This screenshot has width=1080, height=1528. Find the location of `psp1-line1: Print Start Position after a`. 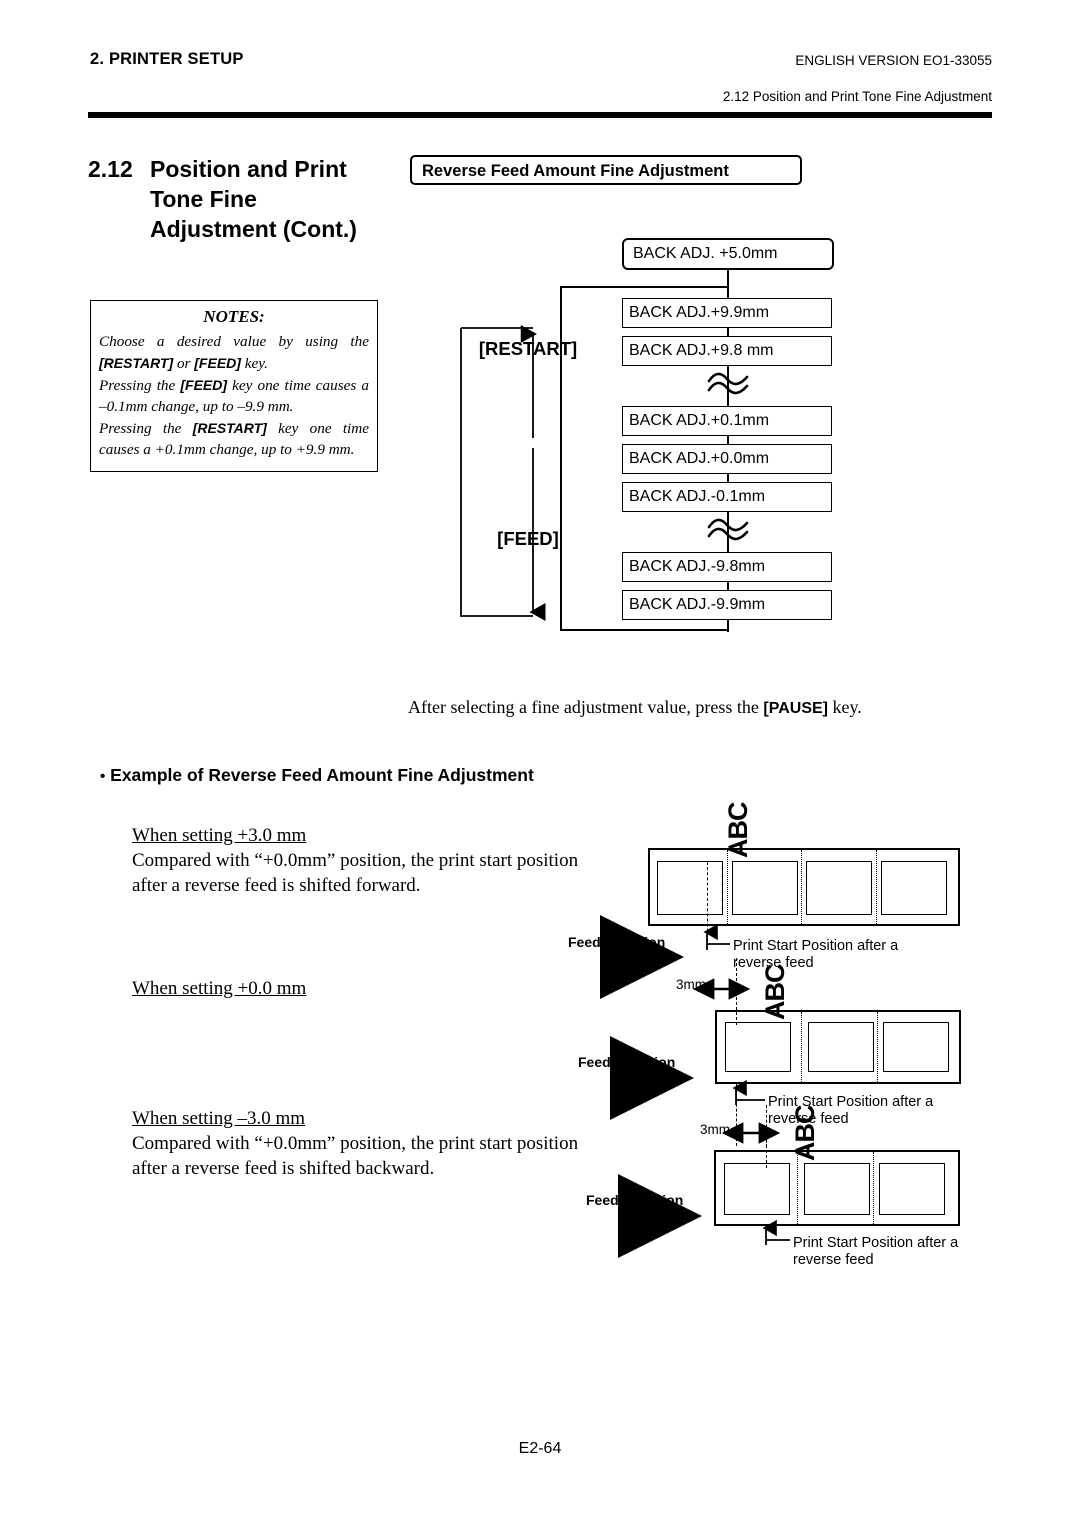

psp1-line1: Print Start Position after a is located at coordinates (816, 946).